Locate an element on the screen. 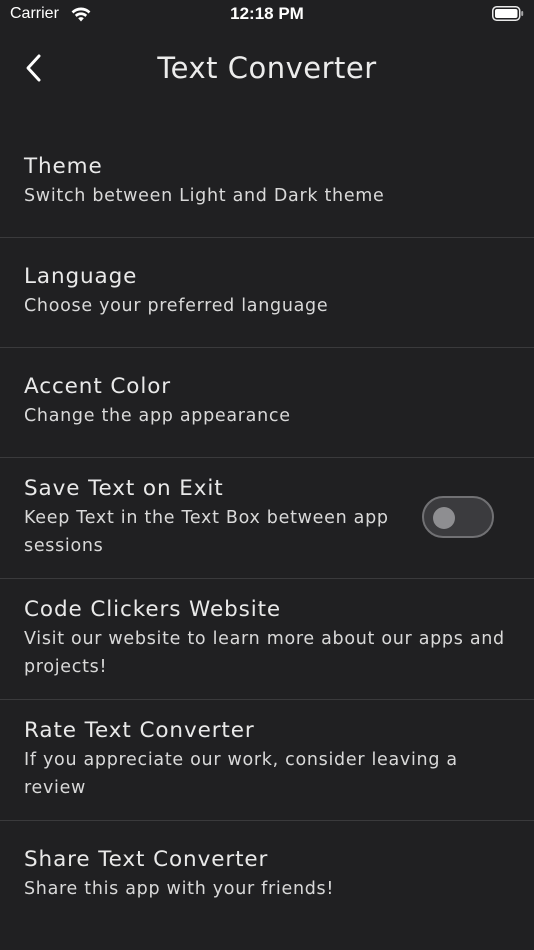 The image size is (534, 950). setting-title: Language is located at coordinates (81, 276).